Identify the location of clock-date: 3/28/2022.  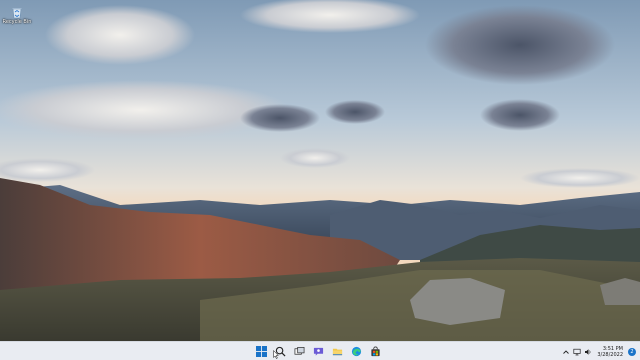
(610, 354).